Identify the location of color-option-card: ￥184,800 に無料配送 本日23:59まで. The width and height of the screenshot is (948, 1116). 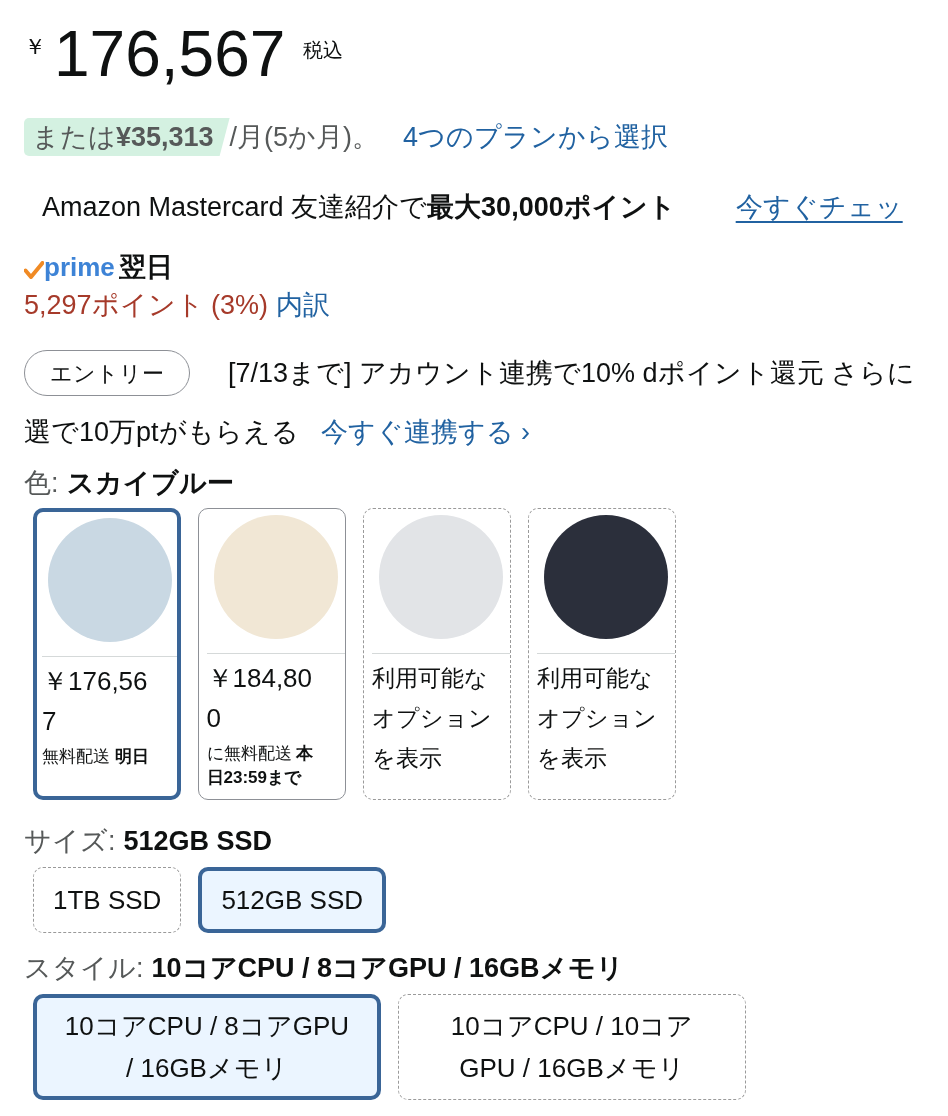
(272, 654).